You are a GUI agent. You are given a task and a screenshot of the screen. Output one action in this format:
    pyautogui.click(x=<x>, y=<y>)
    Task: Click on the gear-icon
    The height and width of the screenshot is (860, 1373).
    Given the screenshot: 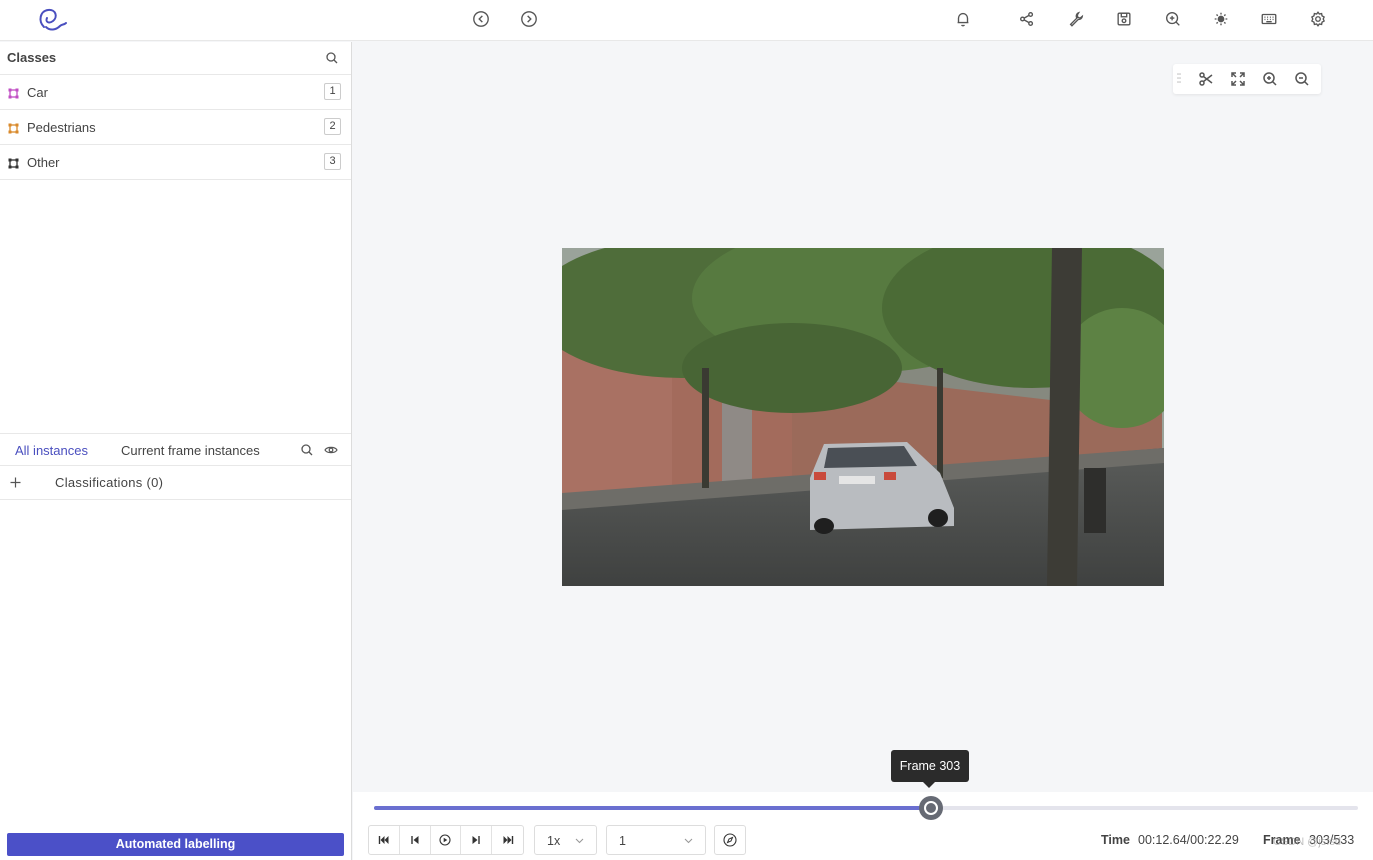 What is the action you would take?
    pyautogui.click(x=1318, y=19)
    